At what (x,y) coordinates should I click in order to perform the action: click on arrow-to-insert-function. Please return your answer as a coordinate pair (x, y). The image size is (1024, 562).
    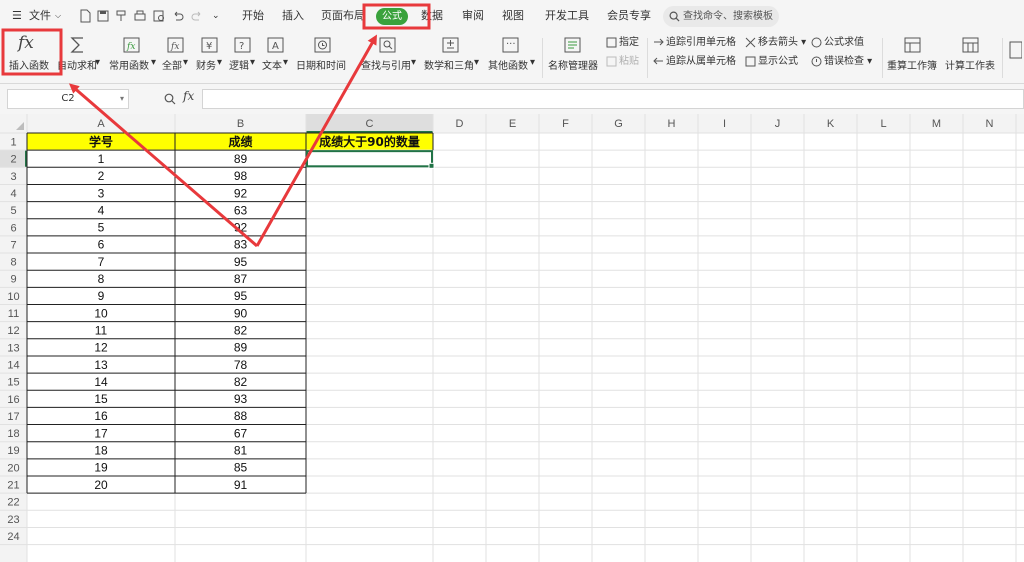
    Looking at the image, I should click on (163, 165).